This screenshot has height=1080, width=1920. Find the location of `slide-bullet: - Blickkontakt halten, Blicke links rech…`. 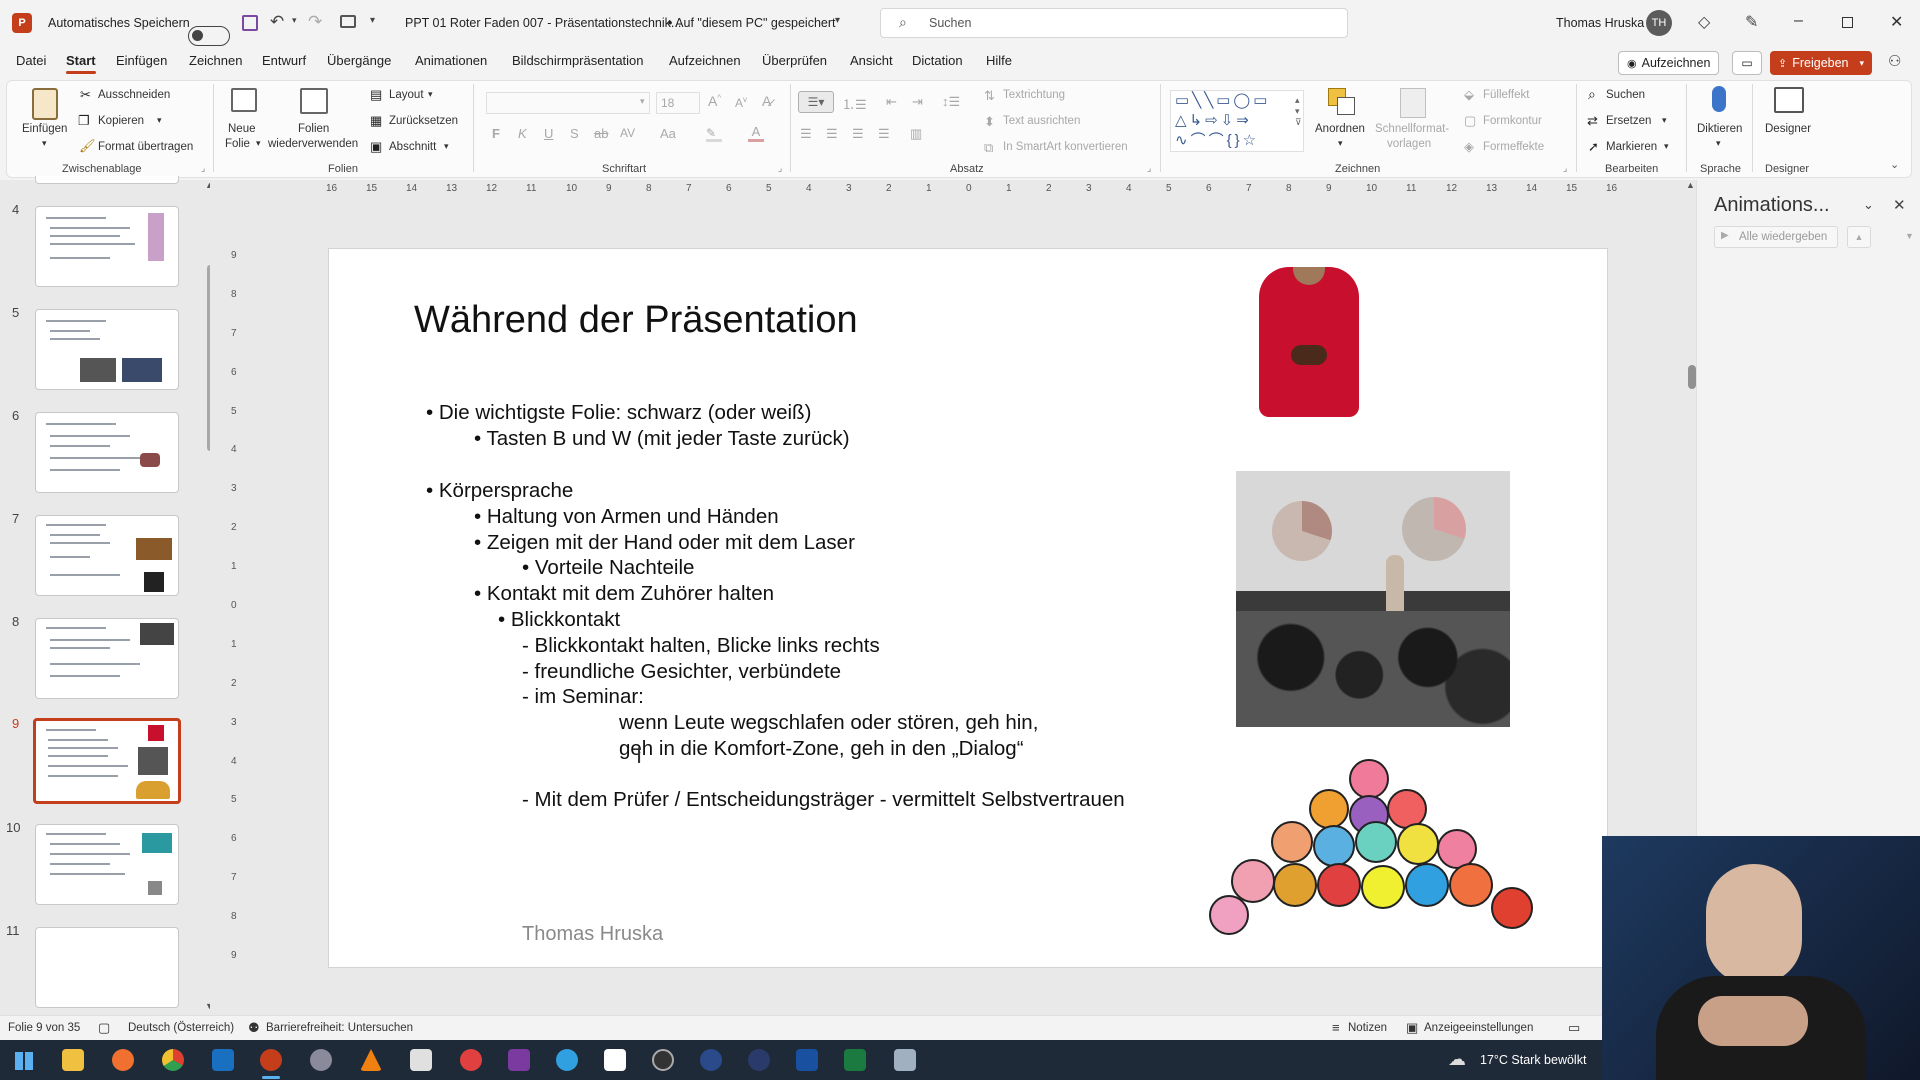

slide-bullet: - Blickkontakt halten, Blicke links rech… is located at coordinates (701, 646).